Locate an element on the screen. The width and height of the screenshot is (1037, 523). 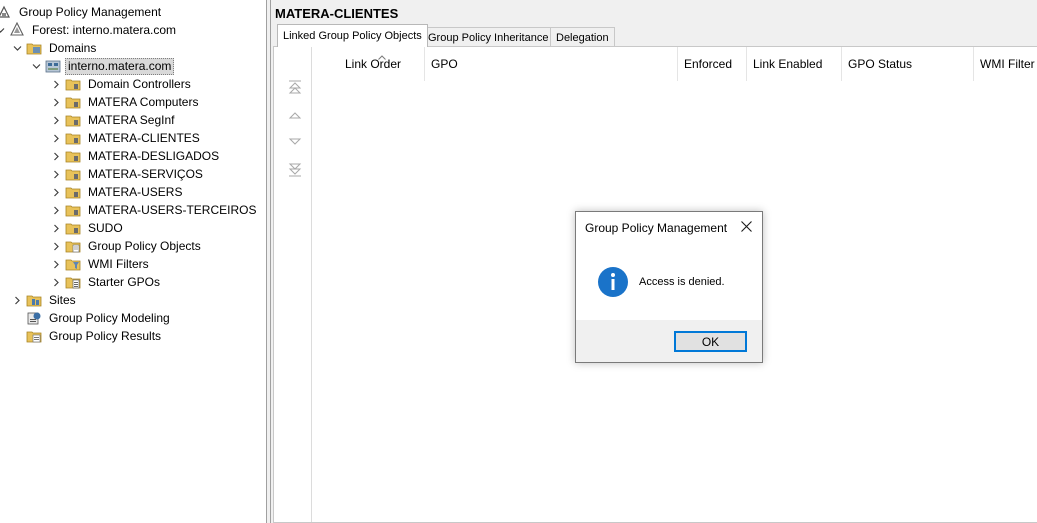
column-label: Link Enabled is located at coordinates (788, 64).